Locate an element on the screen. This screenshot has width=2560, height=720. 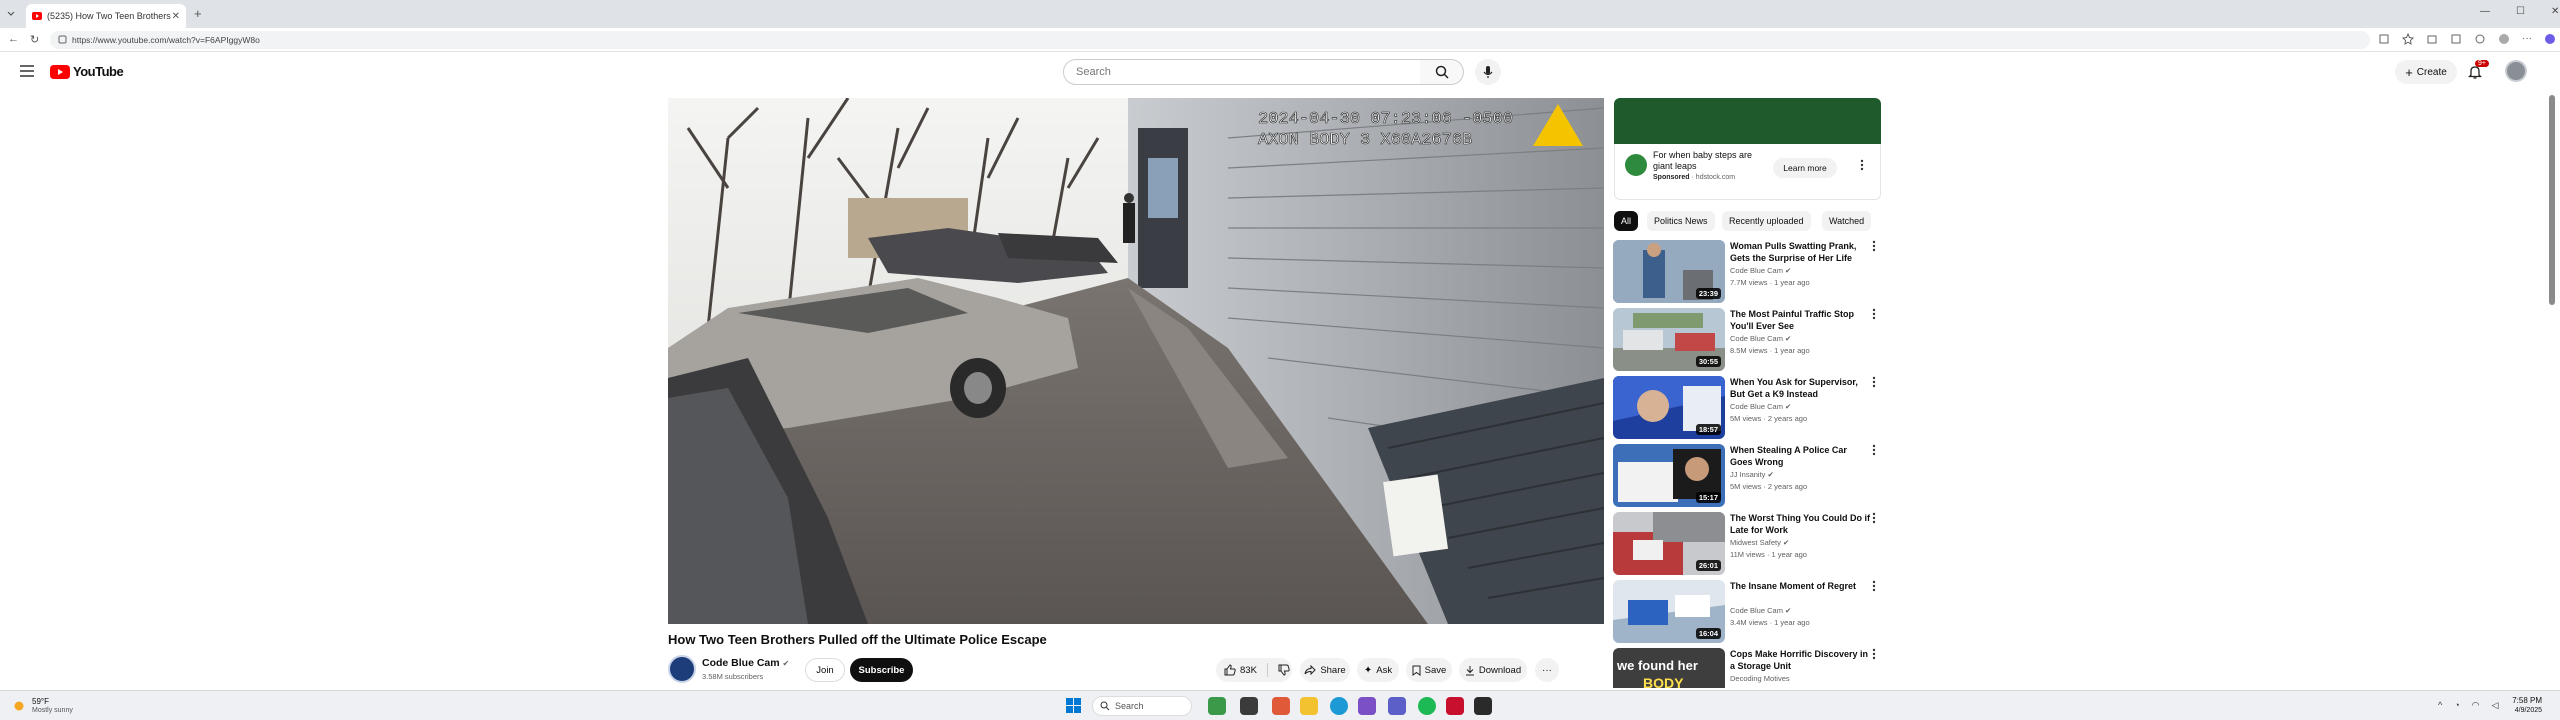
video-duration: 30:55 is located at coordinates (1708, 361).